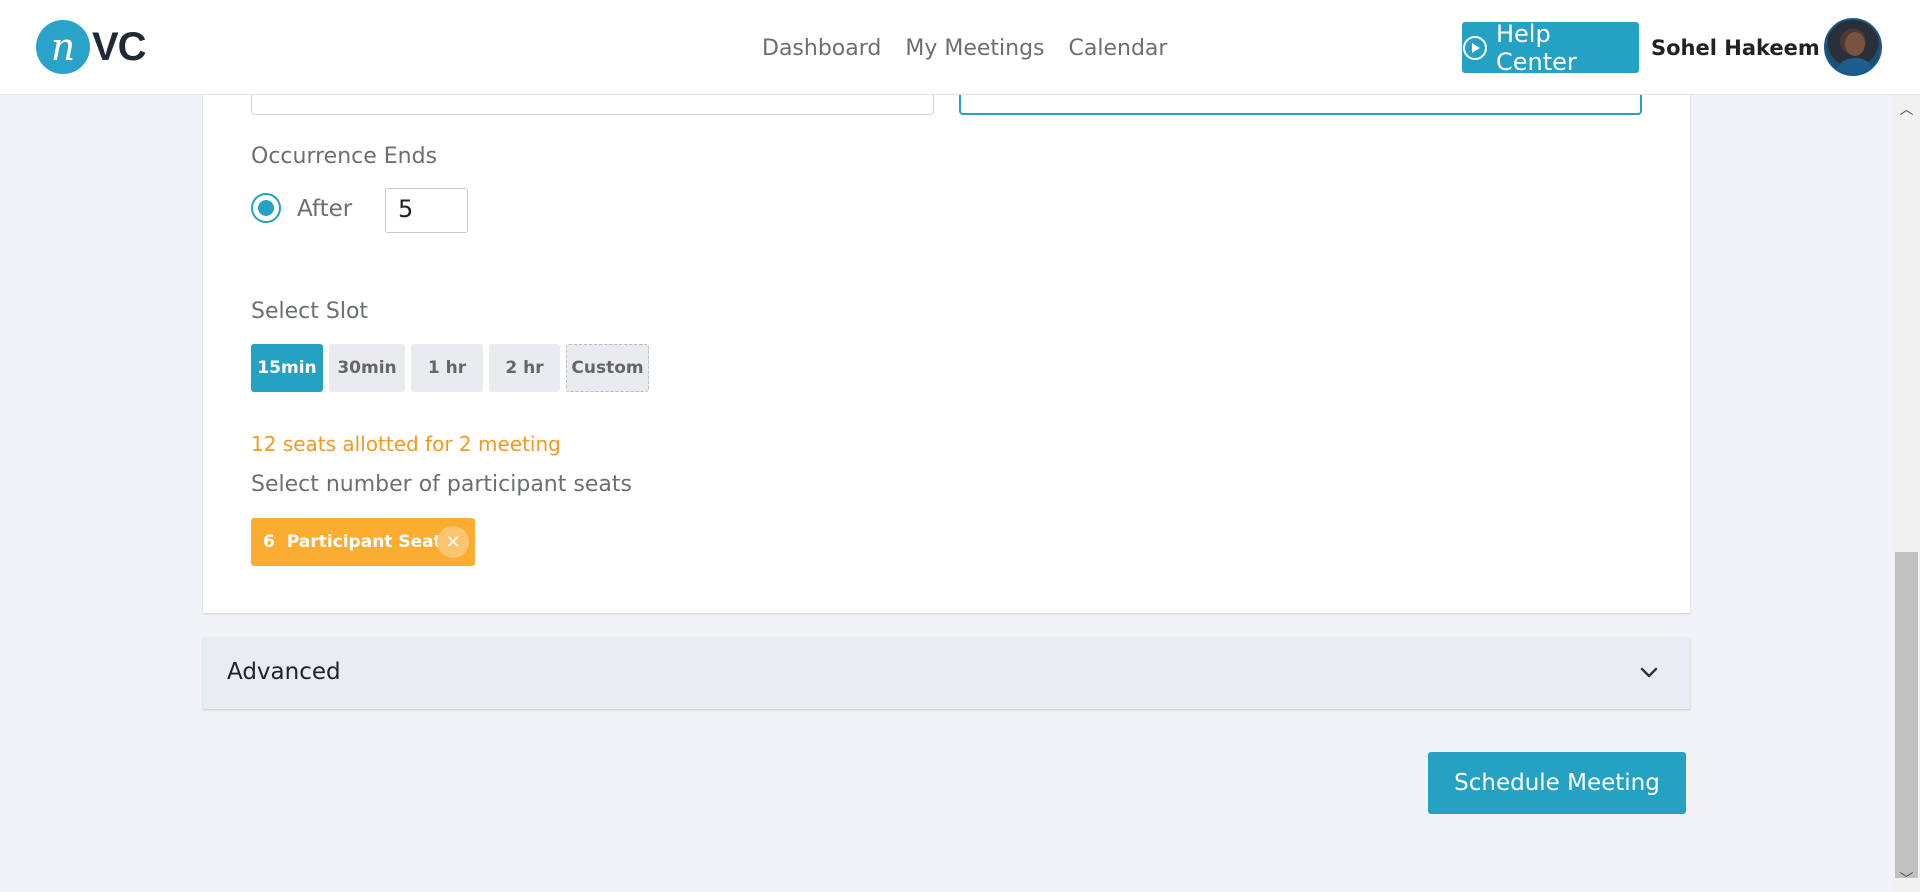  What do you see at coordinates (1735, 48) in the screenshot?
I see `user-name: Sohel Hakeem` at bounding box center [1735, 48].